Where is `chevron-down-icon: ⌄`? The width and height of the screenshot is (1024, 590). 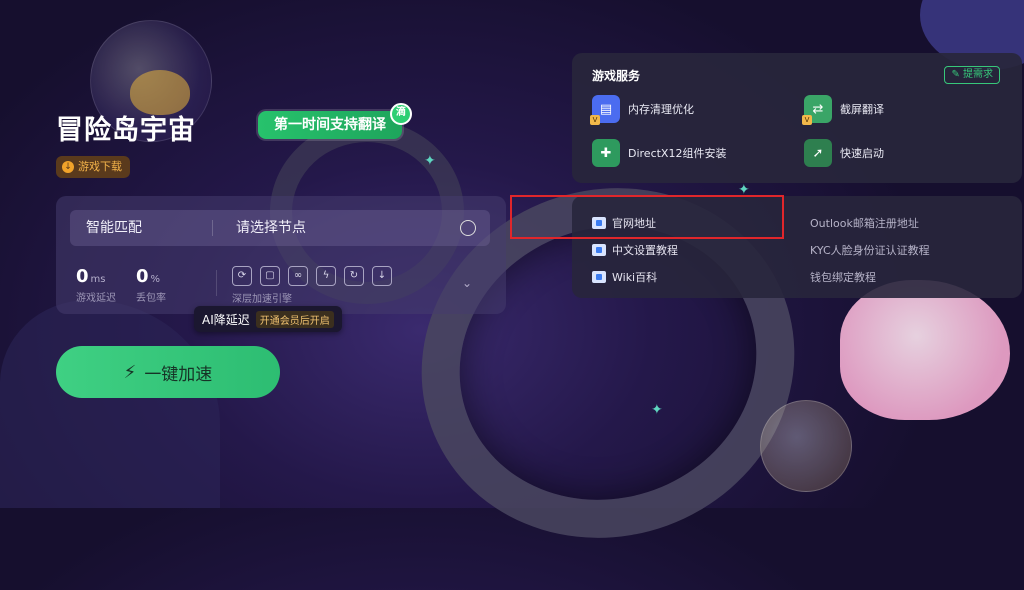
chevron-down-icon: ⌄ is located at coordinates (467, 283).